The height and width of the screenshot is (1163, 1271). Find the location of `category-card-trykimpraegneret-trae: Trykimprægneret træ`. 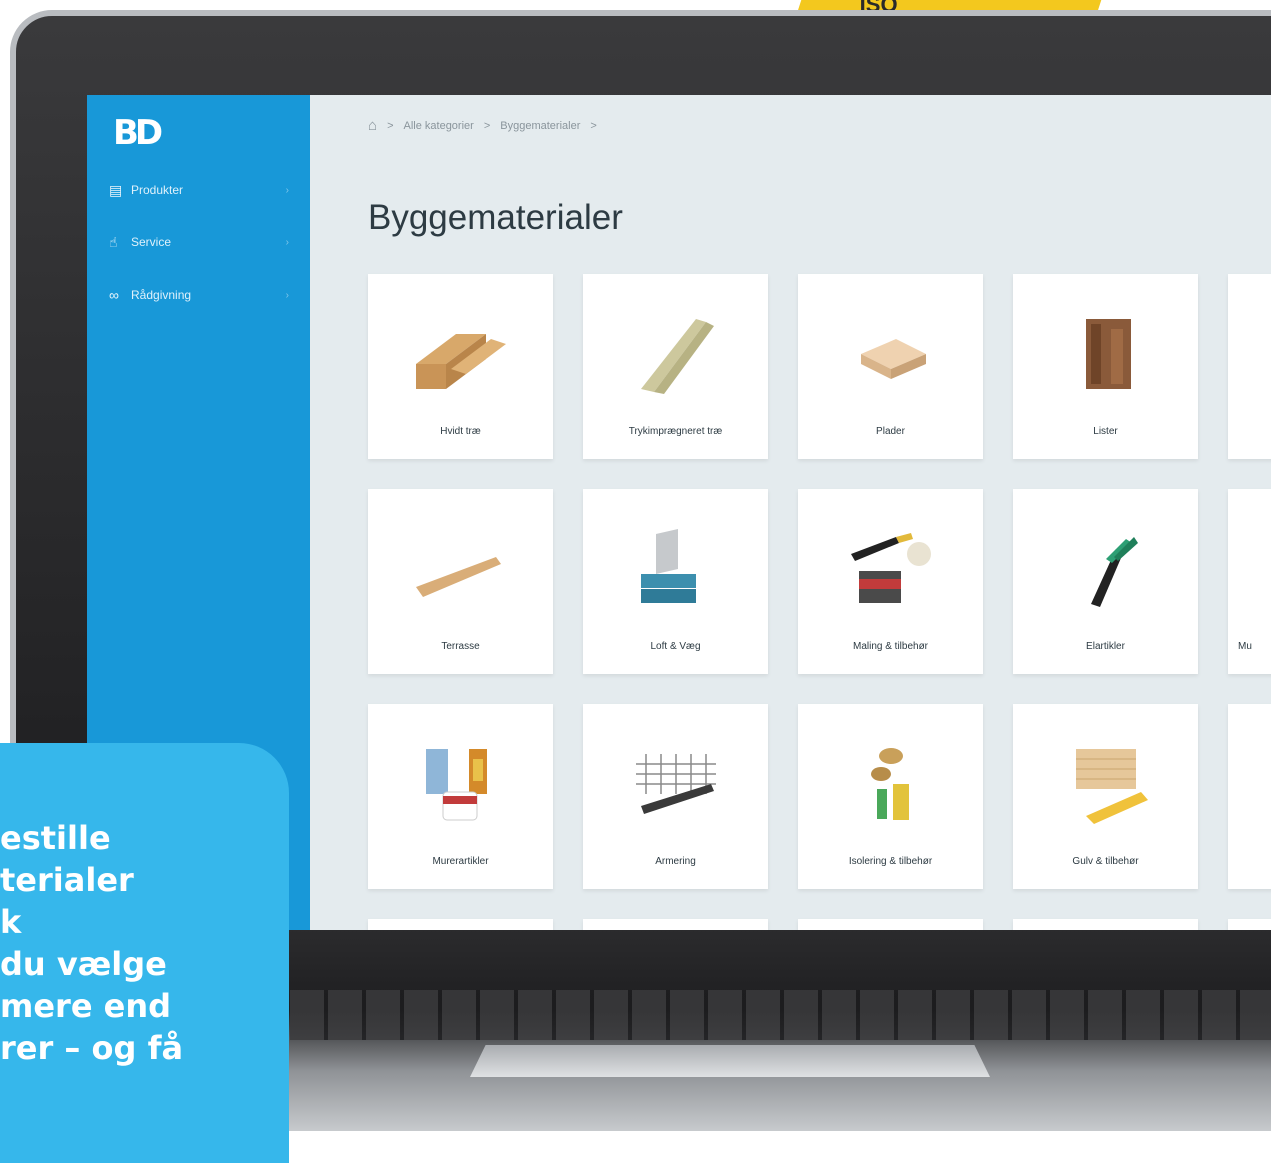

category-card-trykimpraegneret-trae: Trykimprægneret træ is located at coordinates (675, 366).